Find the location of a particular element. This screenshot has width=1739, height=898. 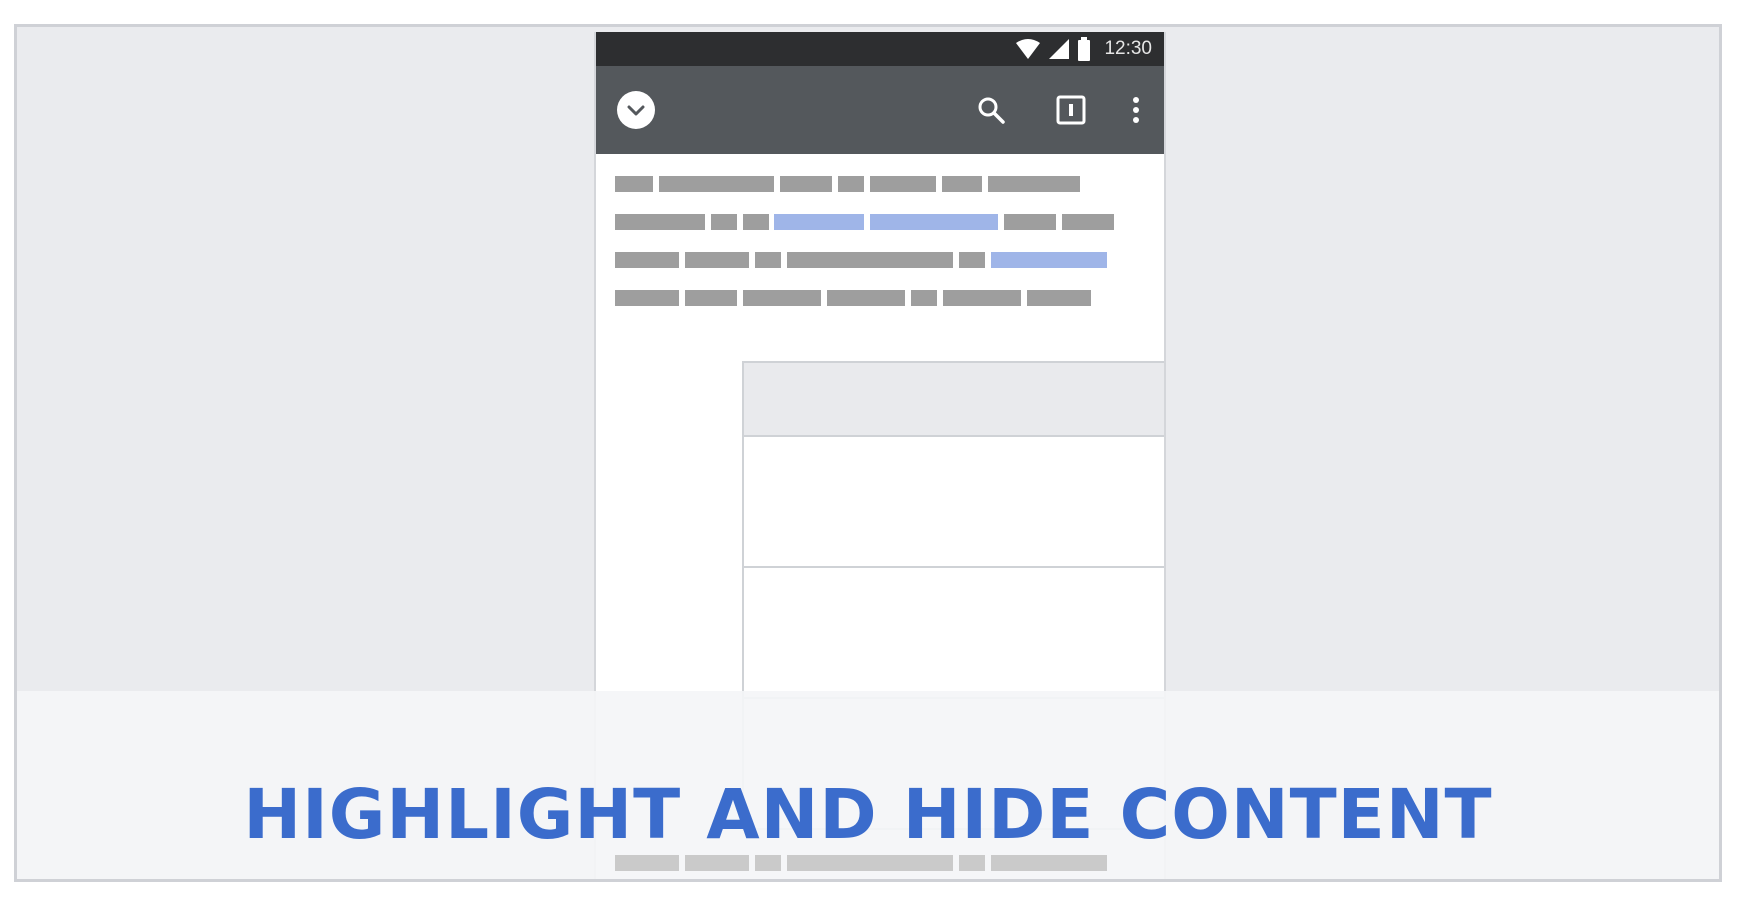

cell-signal-icon is located at coordinates (1059, 49).